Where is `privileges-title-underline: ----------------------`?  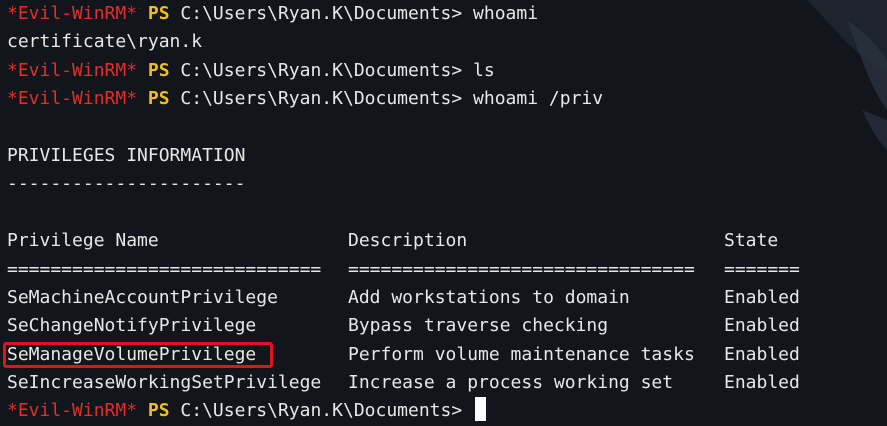 privileges-title-underline: ---------------------- is located at coordinates (447, 184).